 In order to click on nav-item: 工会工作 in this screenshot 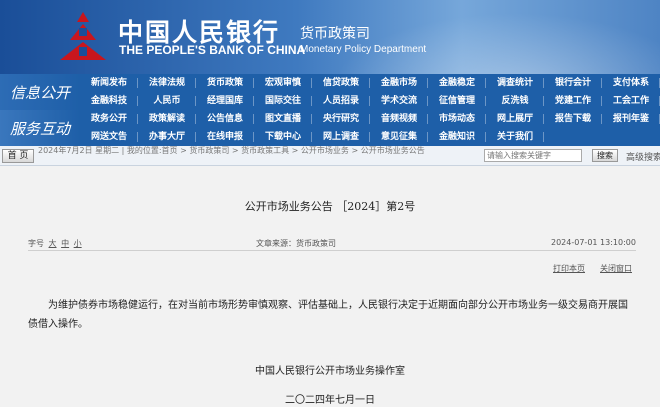, I will do `click(631, 101)`.